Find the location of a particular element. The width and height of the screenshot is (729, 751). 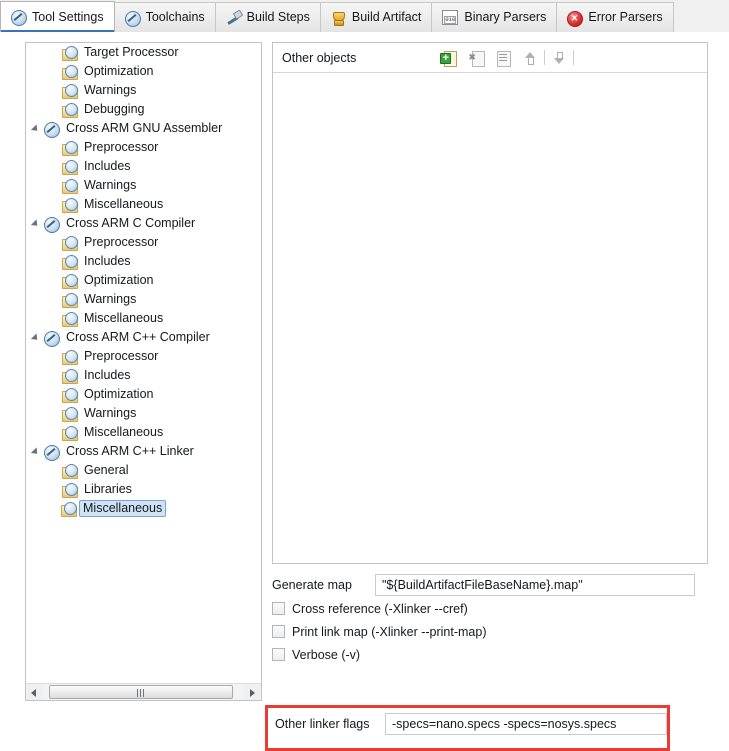

scroll-left-arrow-icon is located at coordinates (34, 692).